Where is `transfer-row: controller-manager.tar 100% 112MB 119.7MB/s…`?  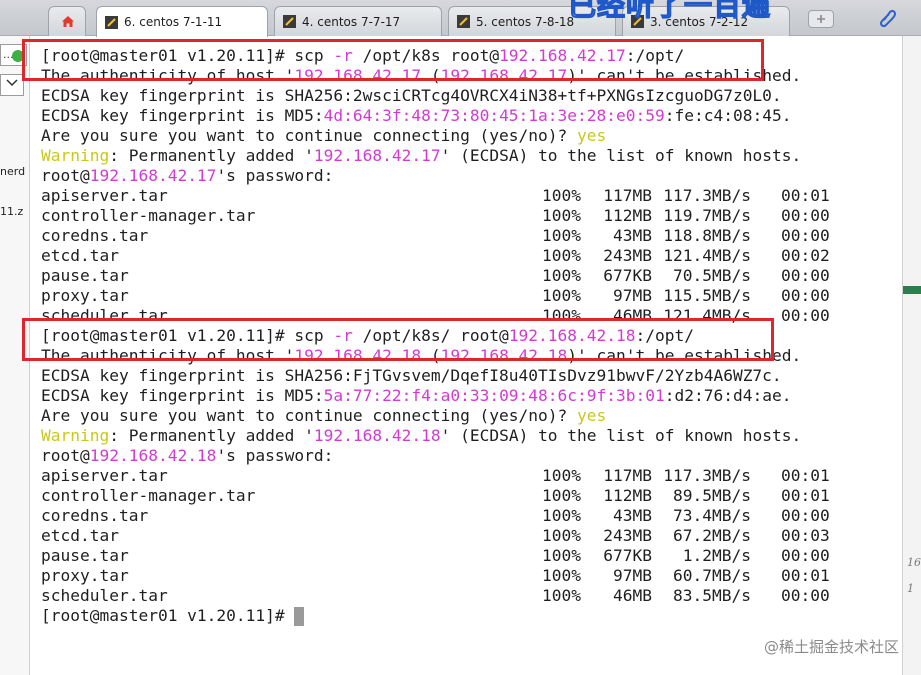
transfer-row: controller-manager.tar 100% 112MB 119.7MB/s… is located at coordinates (451, 216).